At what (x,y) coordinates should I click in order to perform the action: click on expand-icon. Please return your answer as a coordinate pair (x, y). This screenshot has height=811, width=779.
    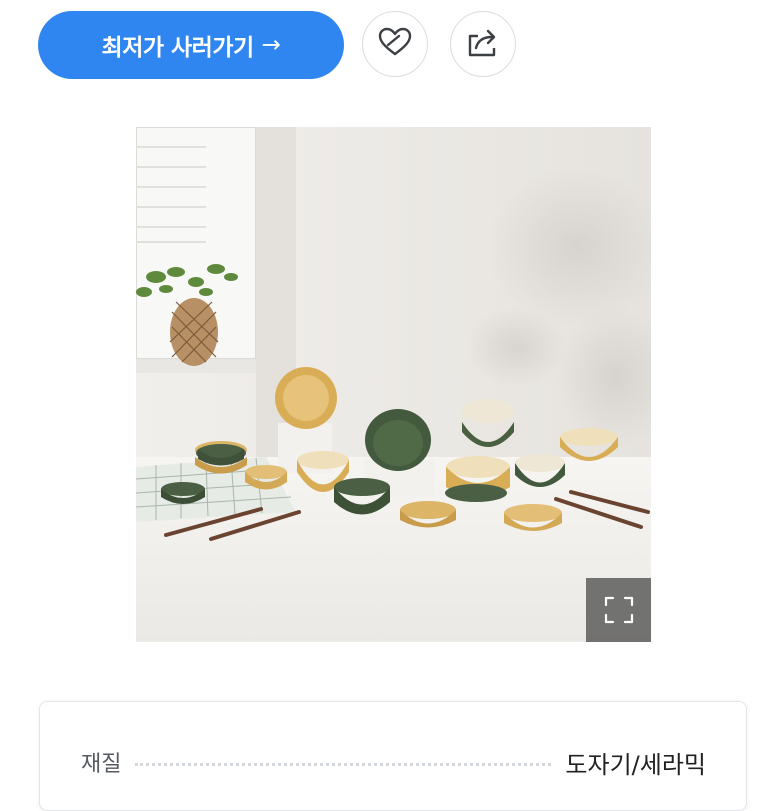
    Looking at the image, I should click on (619, 610).